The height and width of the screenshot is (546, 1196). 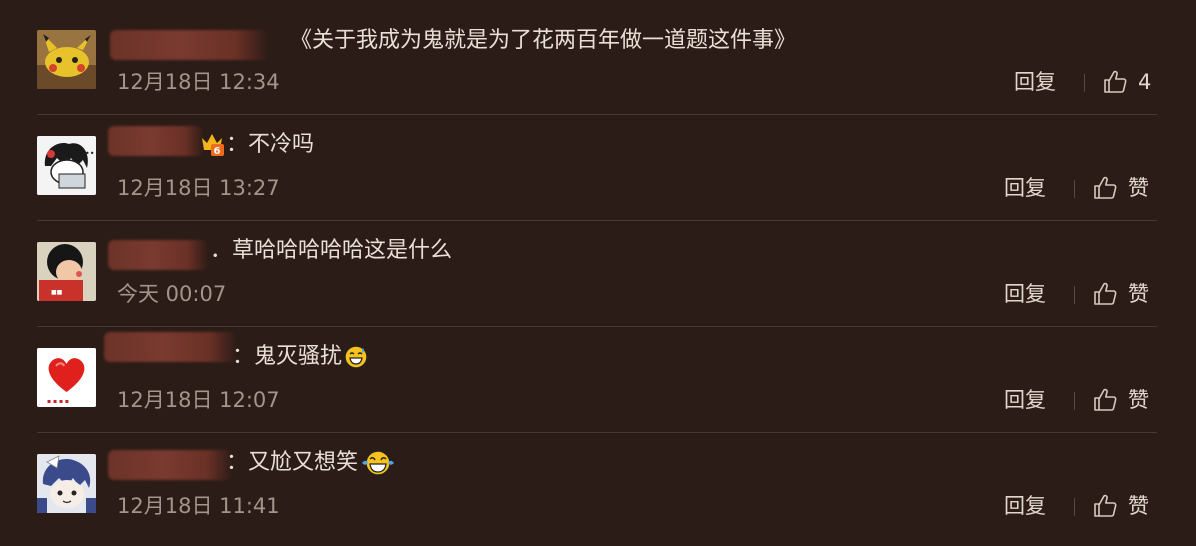 What do you see at coordinates (66, 377) in the screenshot?
I see `avatar: ▪ ▪ ▪ ▪` at bounding box center [66, 377].